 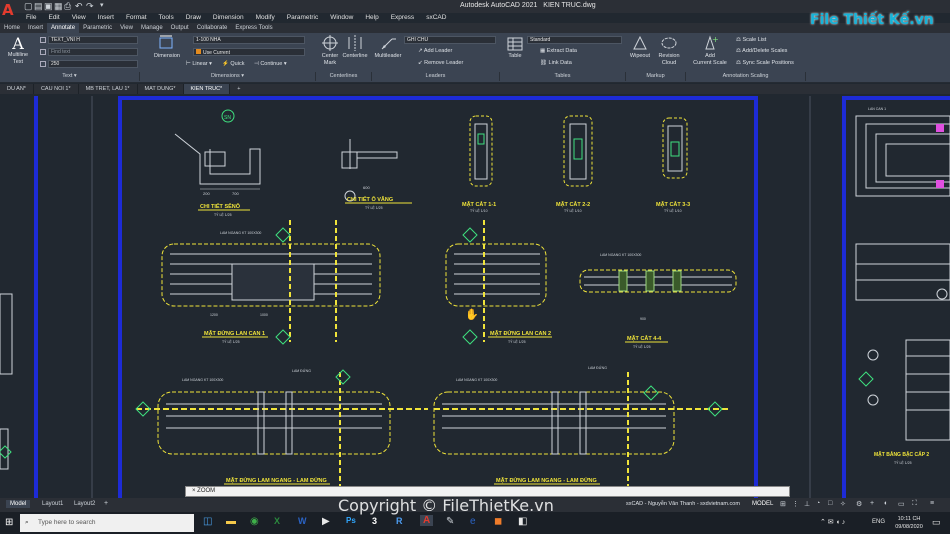 I want to click on add-leader-button: ↗ Add Leader, so click(x=435, y=51).